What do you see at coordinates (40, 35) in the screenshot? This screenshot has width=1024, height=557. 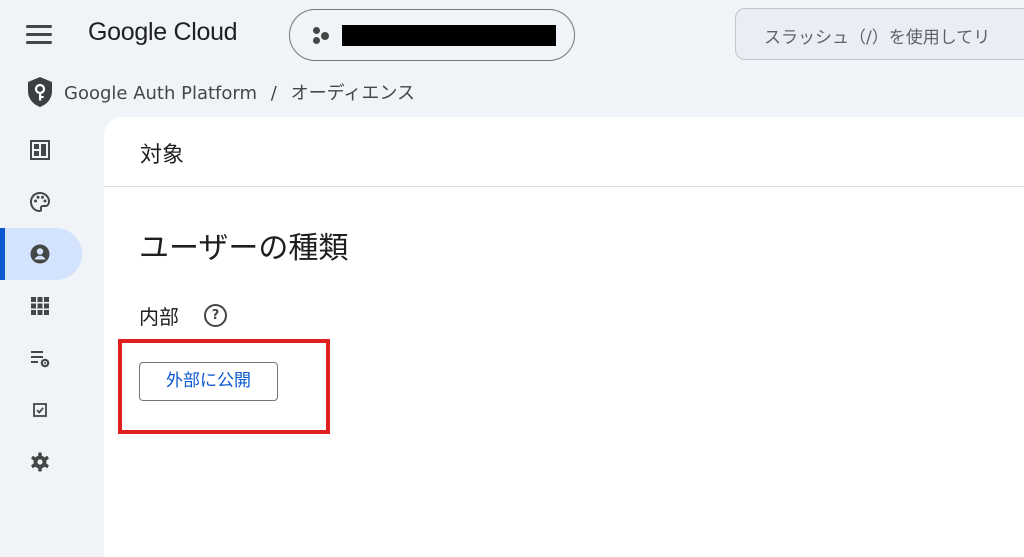 I see `main-menu-icon` at bounding box center [40, 35].